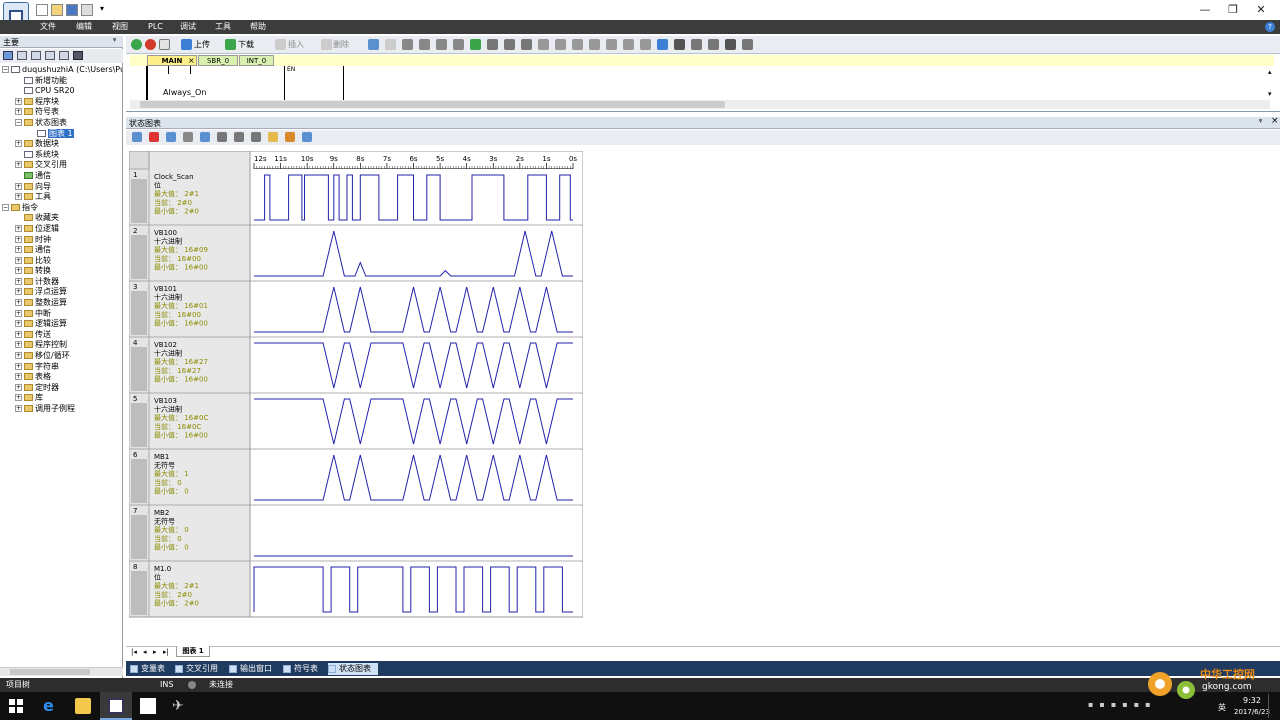 The height and width of the screenshot is (720, 1280). I want to click on compile-icon, so click(164, 44).